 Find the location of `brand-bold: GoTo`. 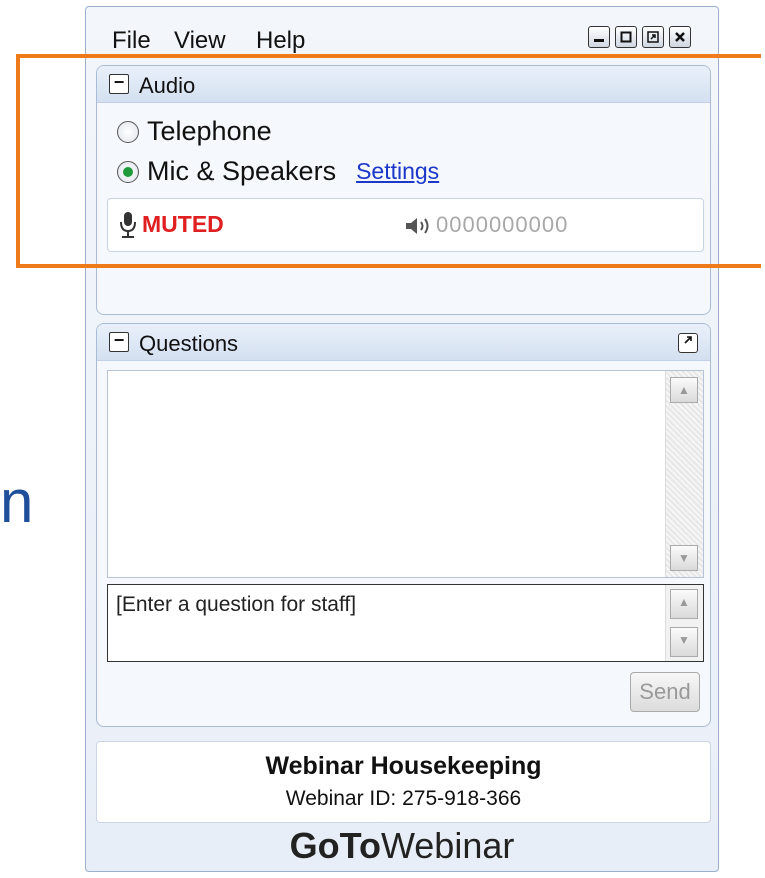

brand-bold: GoTo is located at coordinates (335, 845).